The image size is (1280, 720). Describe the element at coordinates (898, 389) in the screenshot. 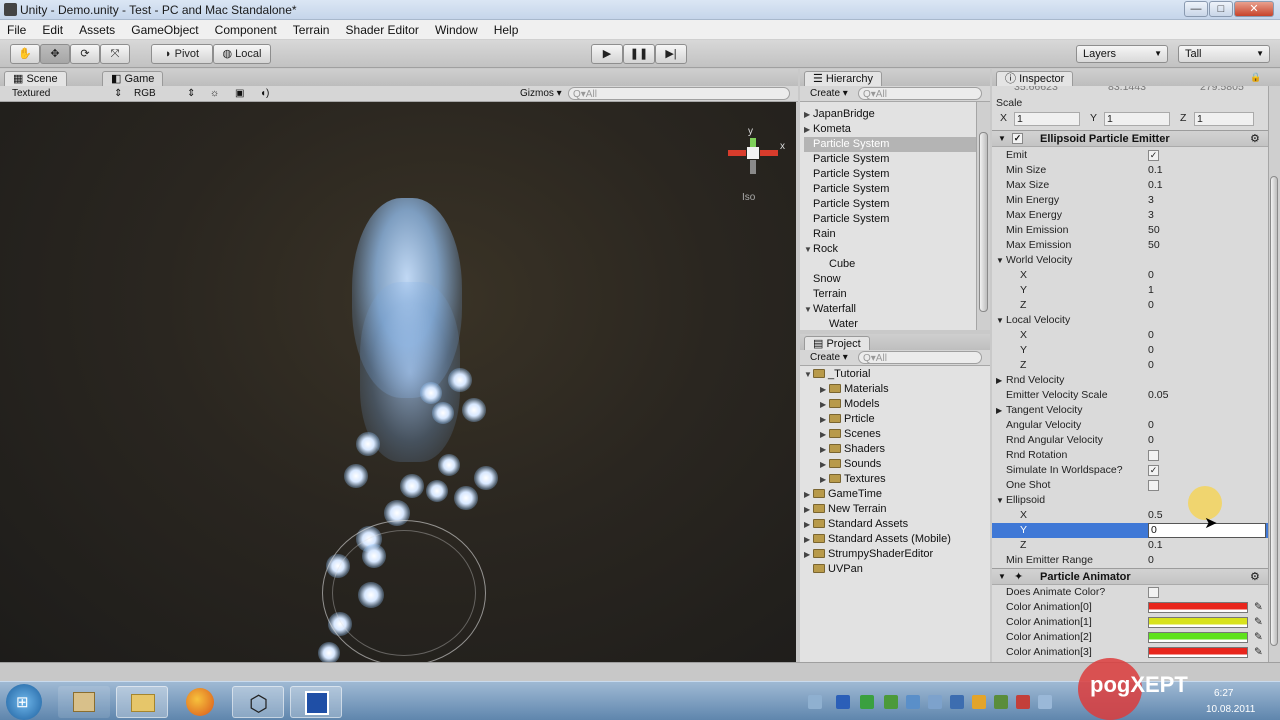

I see `project-item: ▶ Materials` at that location.